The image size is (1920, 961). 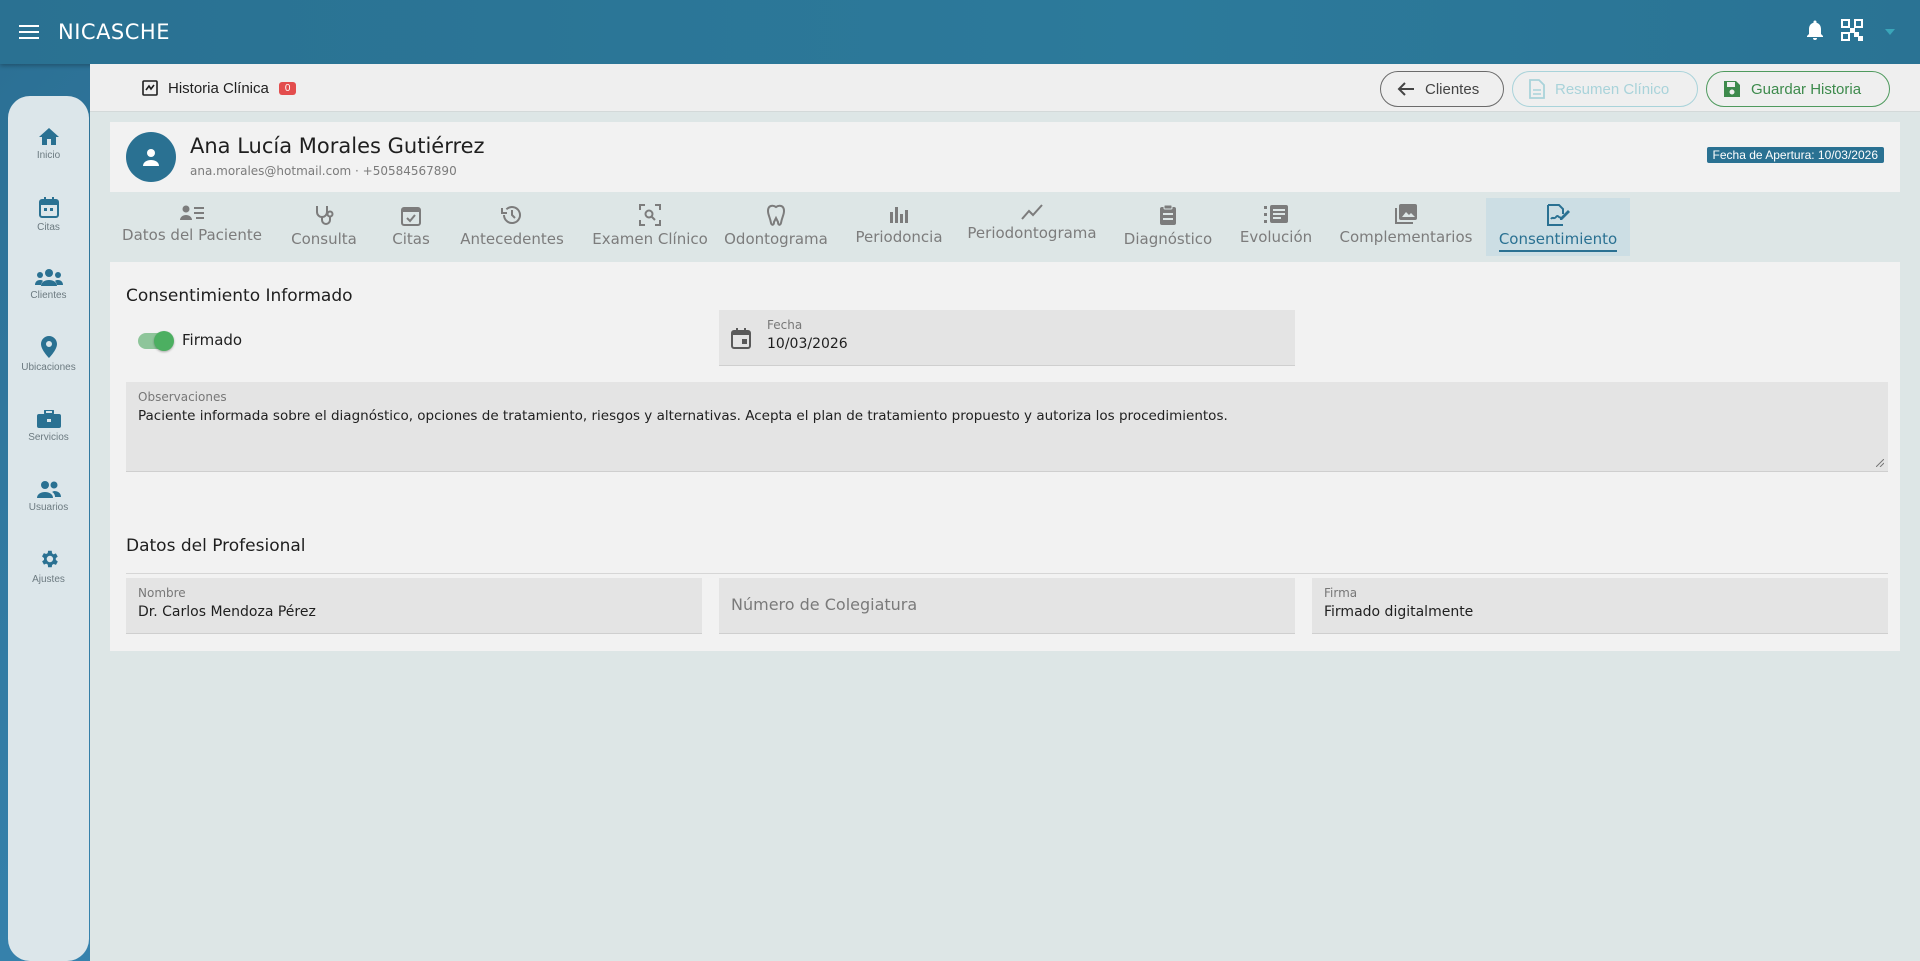 I want to click on tab-consulta: Consulta, so click(x=324, y=227).